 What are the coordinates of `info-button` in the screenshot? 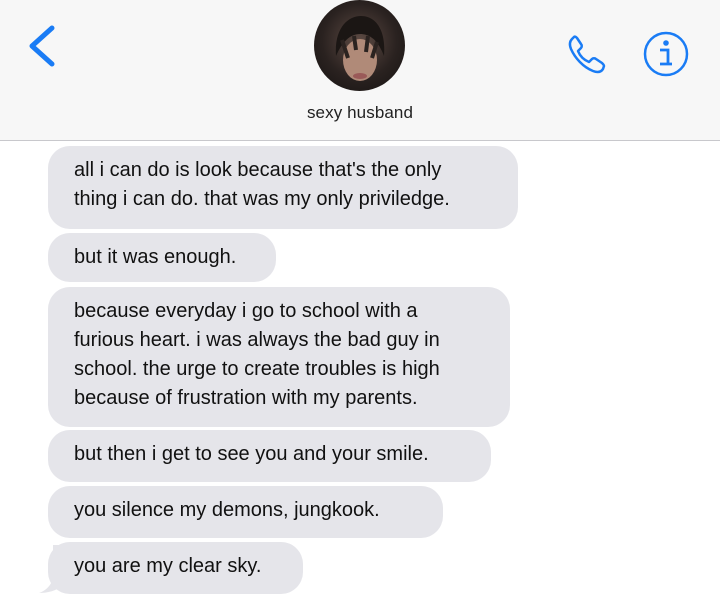 It's located at (666, 54).